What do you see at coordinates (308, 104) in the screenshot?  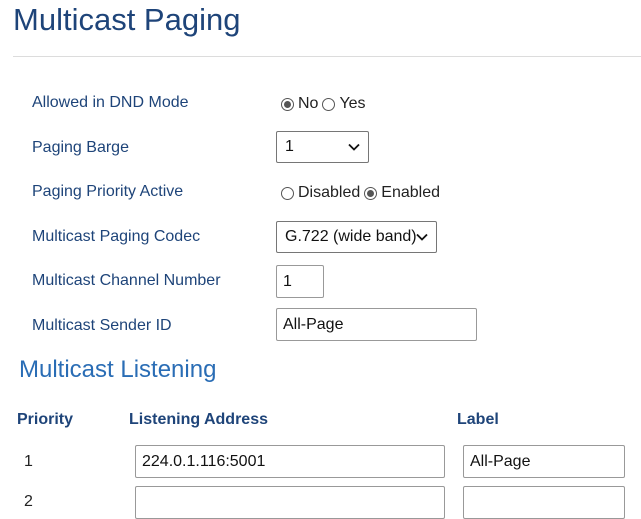 I see `dnd-no-label: No` at bounding box center [308, 104].